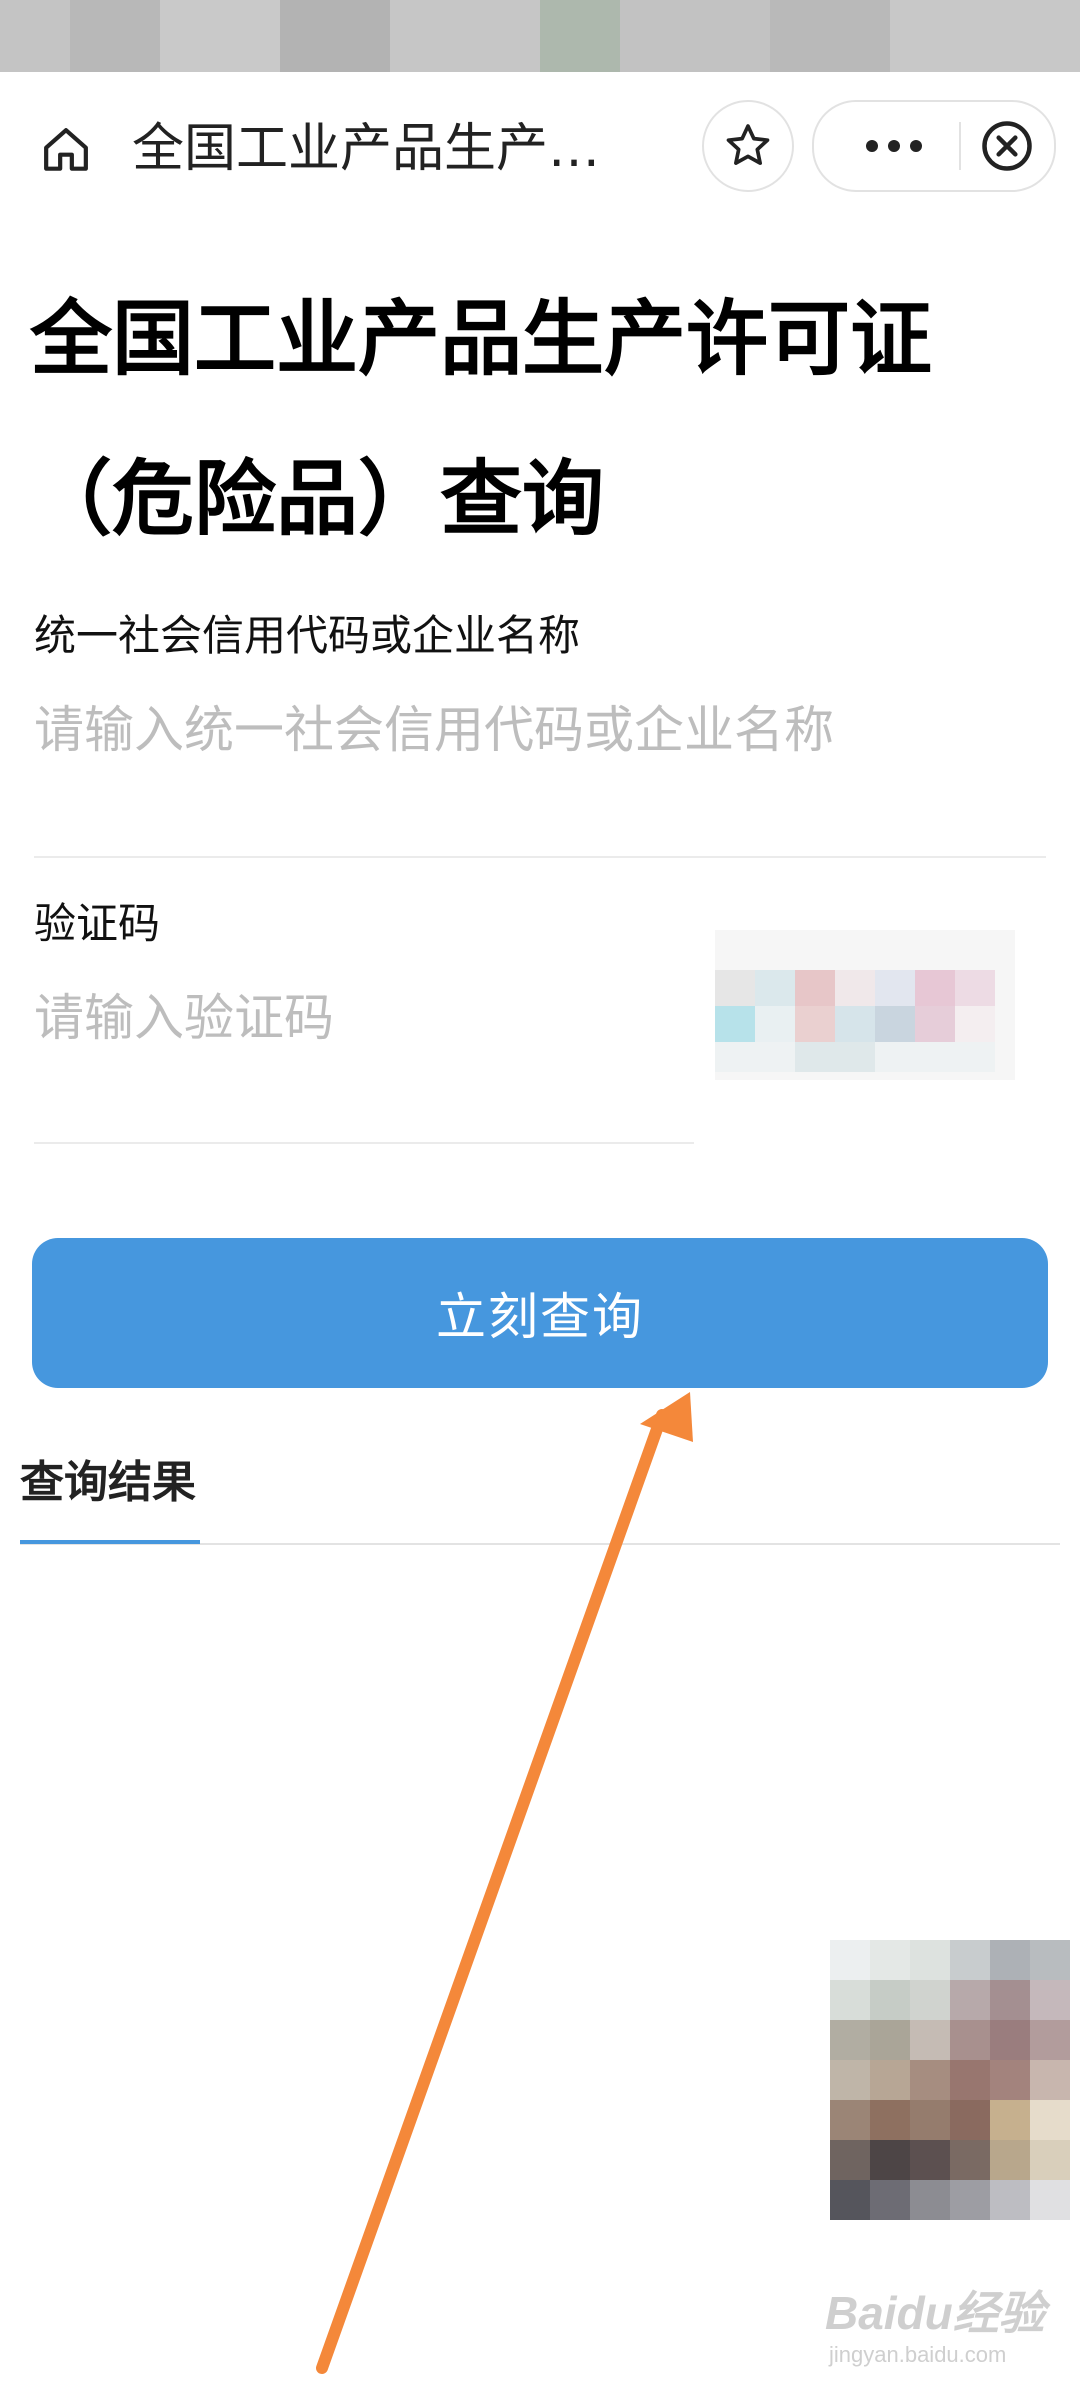 The height and width of the screenshot is (2400, 1080). I want to click on tab-active-indicator, so click(110, 1542).